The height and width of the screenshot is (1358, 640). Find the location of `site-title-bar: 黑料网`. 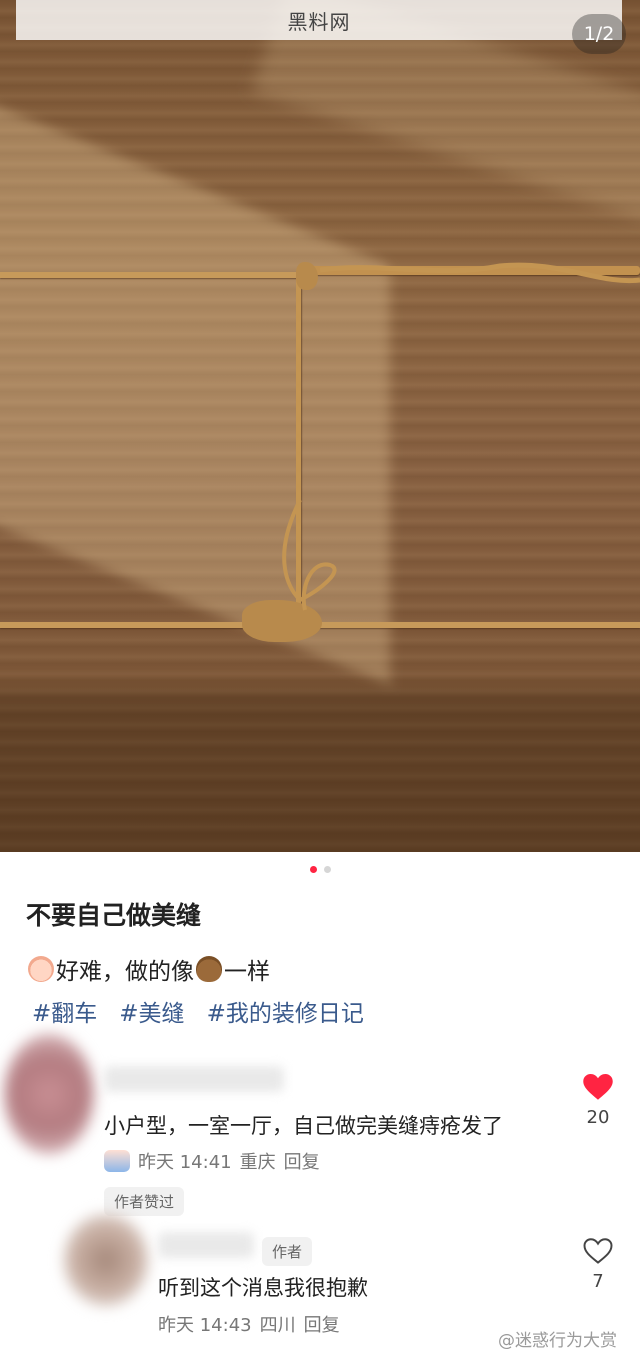

site-title-bar: 黑料网 is located at coordinates (319, 20).